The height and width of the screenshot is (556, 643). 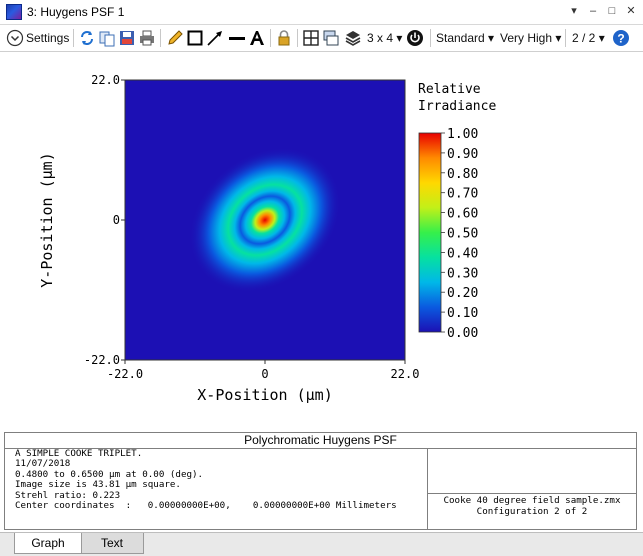 I want to click on view-tabs: Text Graph, so click(x=321, y=544).